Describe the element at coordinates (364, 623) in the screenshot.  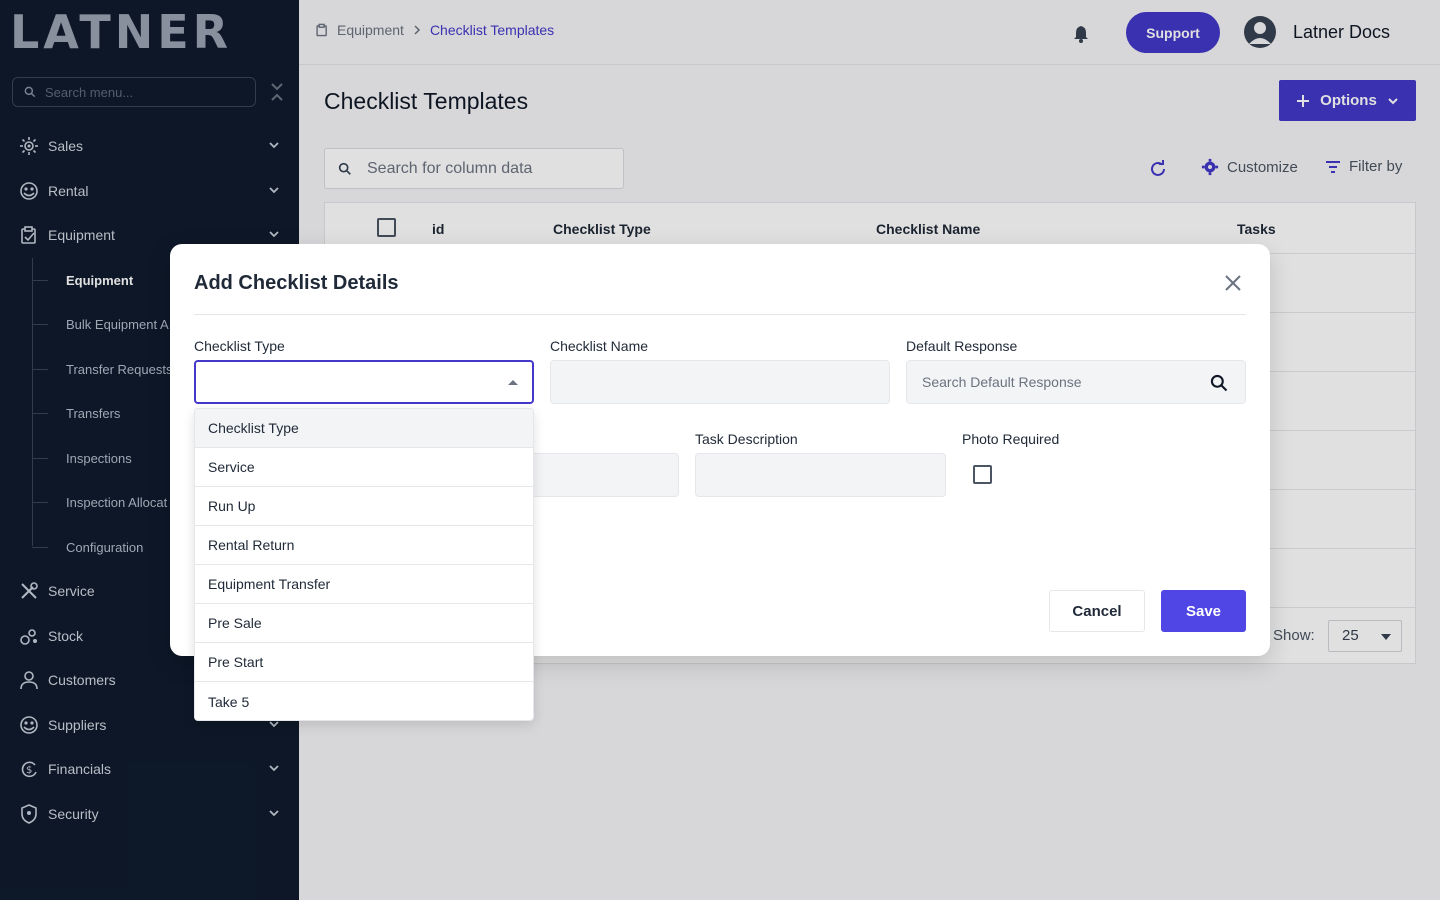
I see `dropdown-option: Pre Sale` at that location.